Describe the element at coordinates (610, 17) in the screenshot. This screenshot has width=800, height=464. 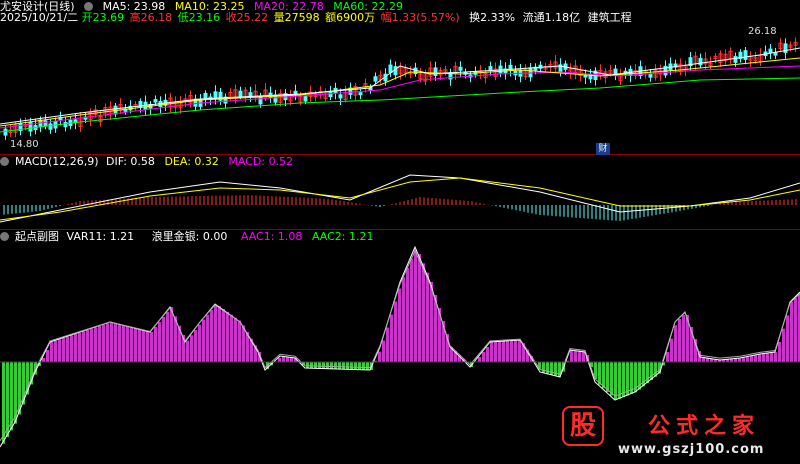
I see `industry-label: 建筑工程` at that location.